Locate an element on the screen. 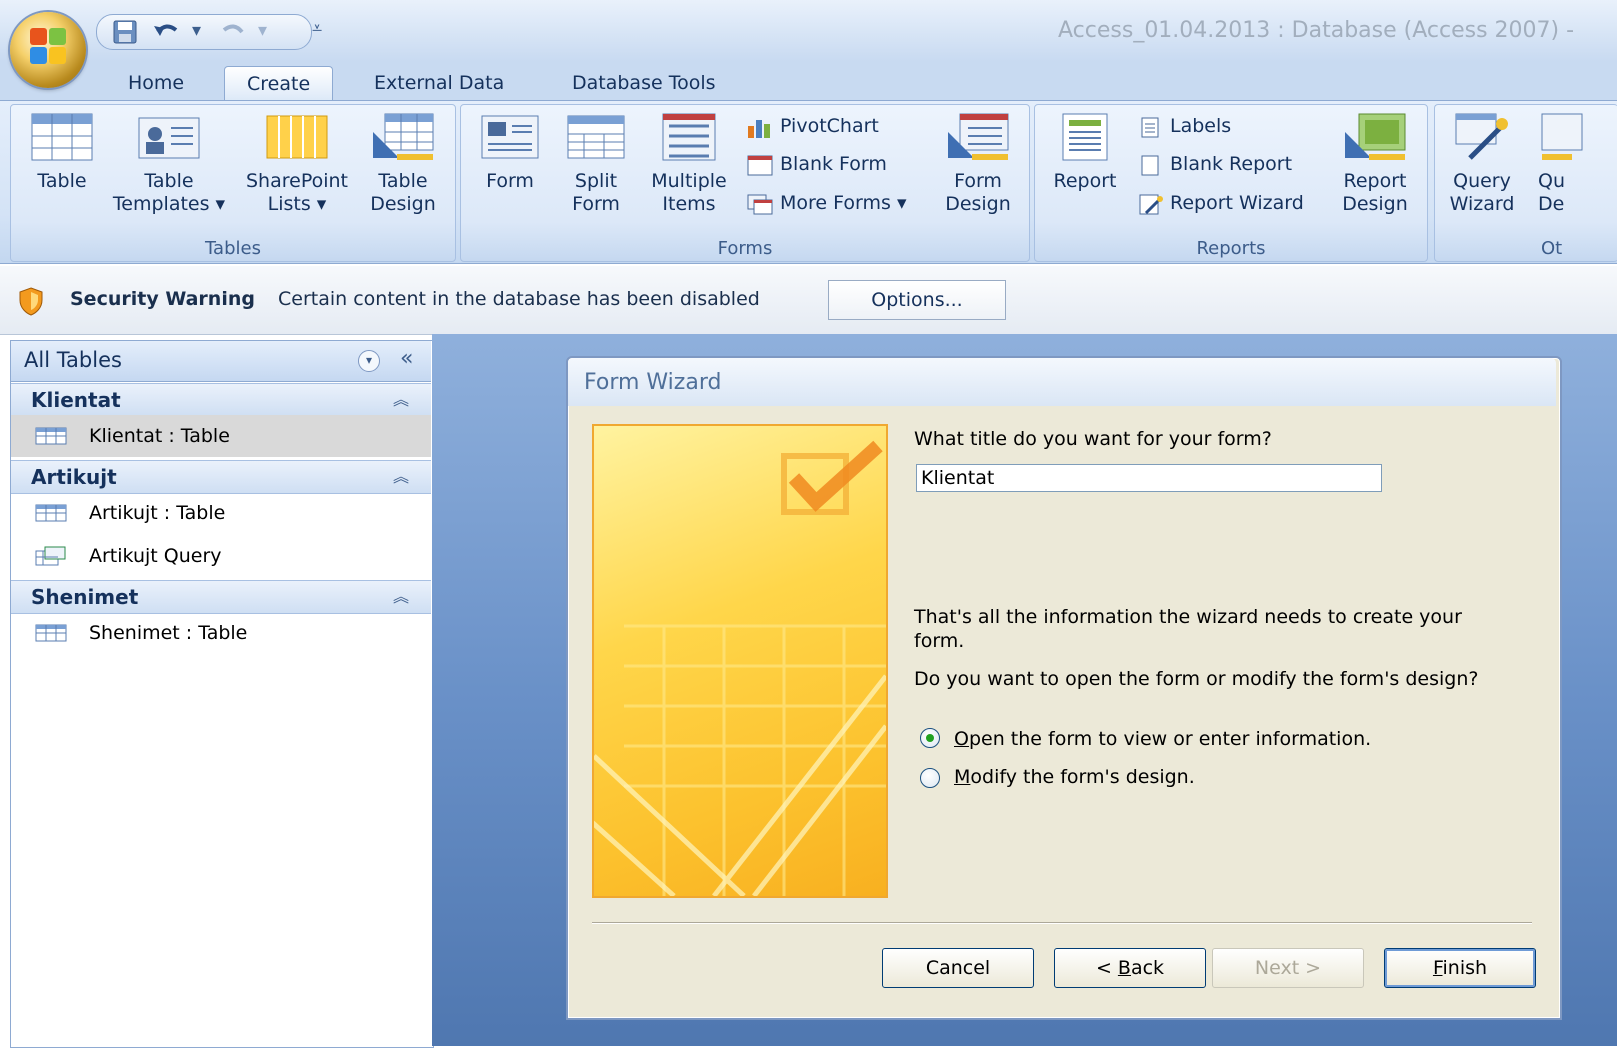  modify-design-radio-label: Modify the form's design. is located at coordinates (1074, 777).